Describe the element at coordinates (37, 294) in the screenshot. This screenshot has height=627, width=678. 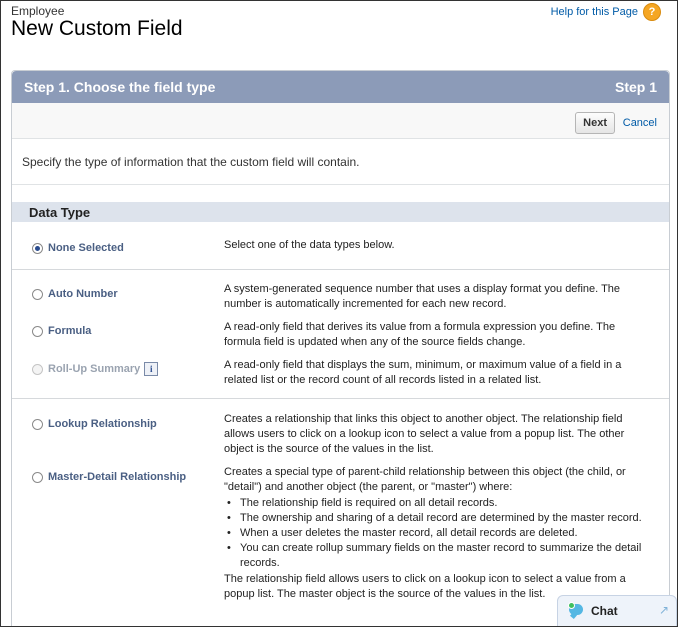
I see `radio-auto-number` at that location.